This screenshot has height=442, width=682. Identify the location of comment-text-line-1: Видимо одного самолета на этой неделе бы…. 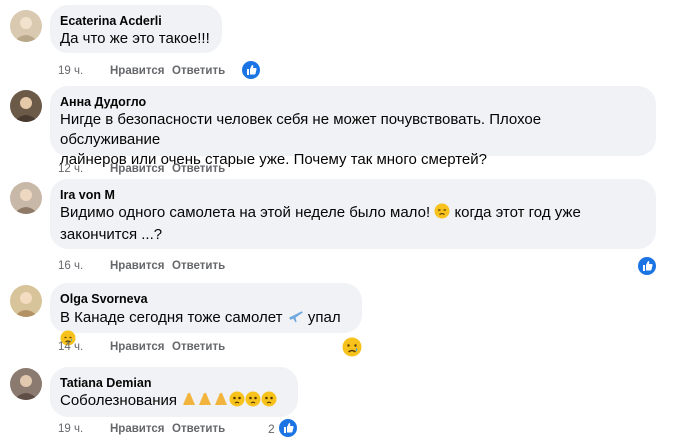
(352, 214).